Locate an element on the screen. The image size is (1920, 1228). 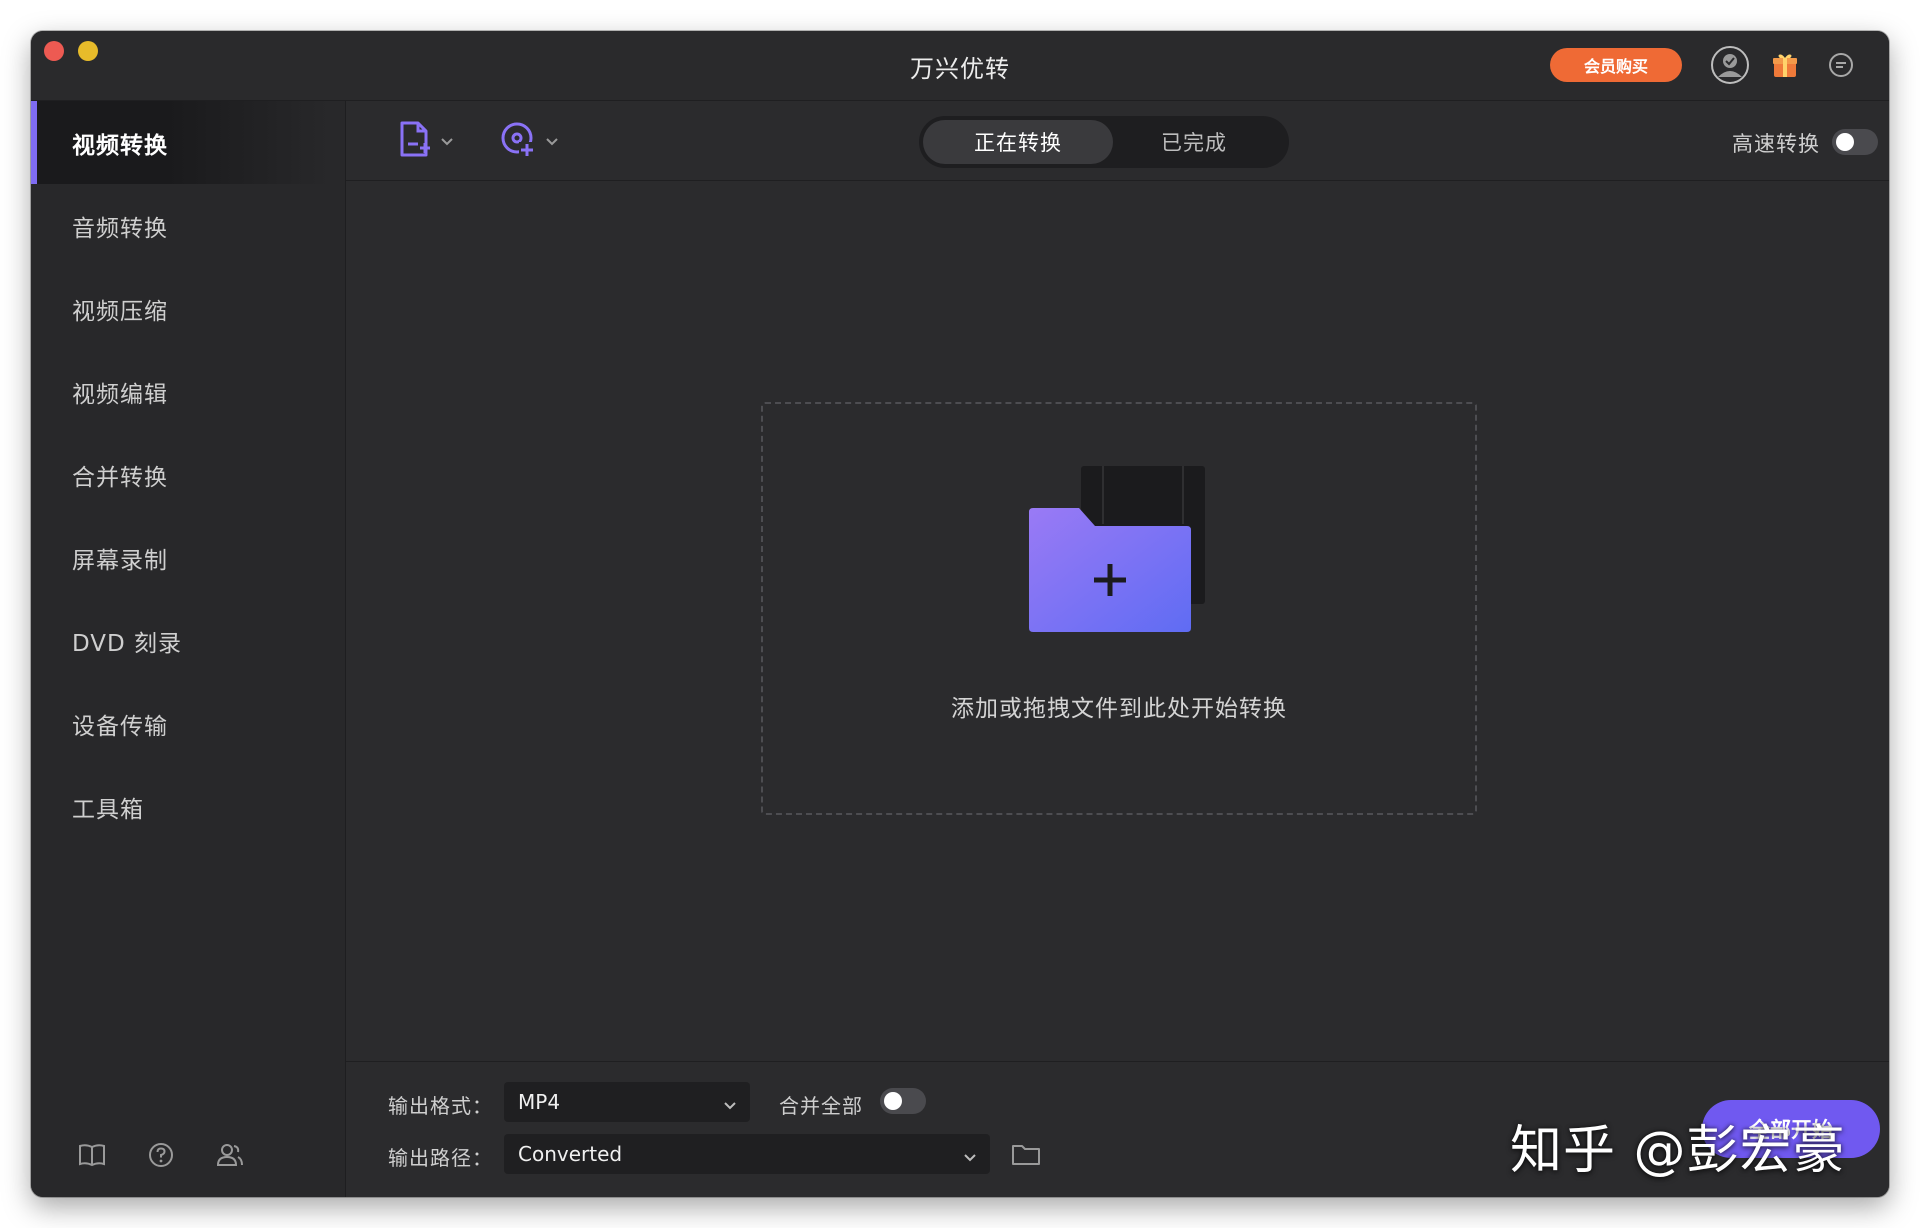
output-path-select: Converted is located at coordinates (747, 1154).